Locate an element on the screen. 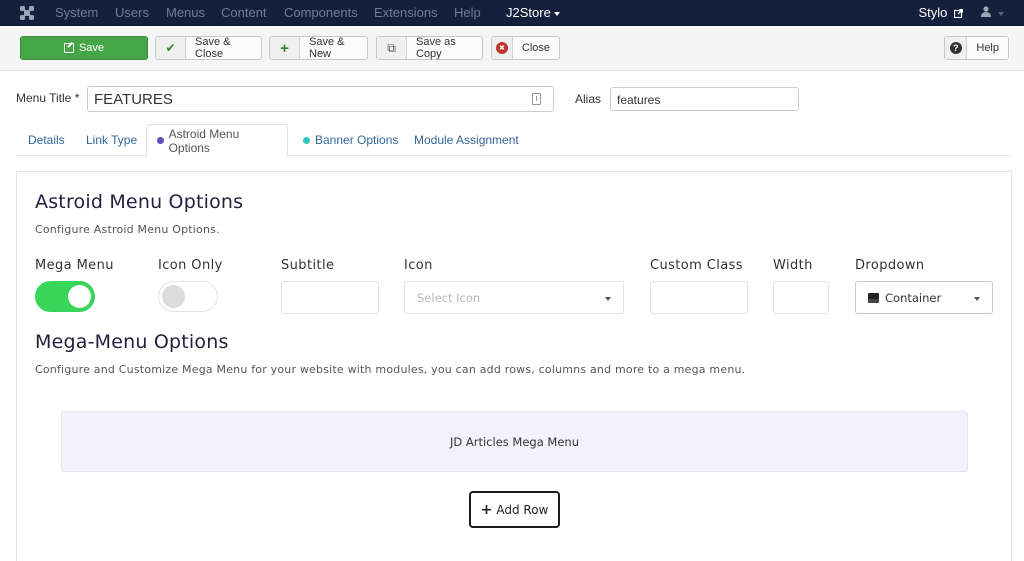 This screenshot has width=1024, height=561. tab-details-label: Details is located at coordinates (46, 140).